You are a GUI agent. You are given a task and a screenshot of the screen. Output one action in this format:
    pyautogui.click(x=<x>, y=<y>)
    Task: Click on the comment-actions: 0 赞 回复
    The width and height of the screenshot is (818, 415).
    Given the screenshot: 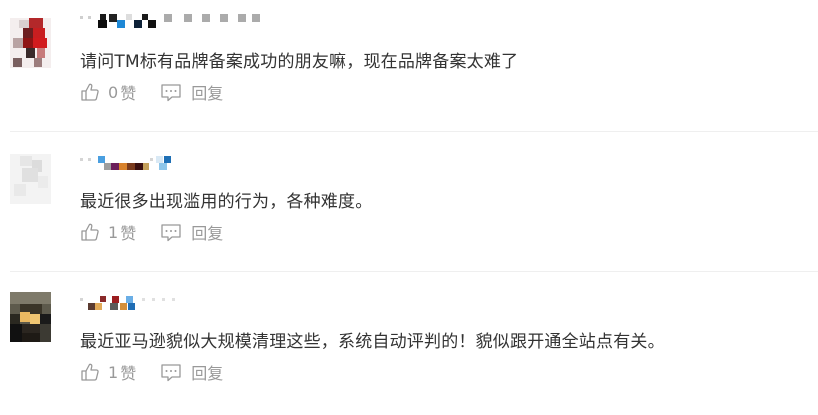 What is the action you would take?
    pyautogui.click(x=151, y=92)
    